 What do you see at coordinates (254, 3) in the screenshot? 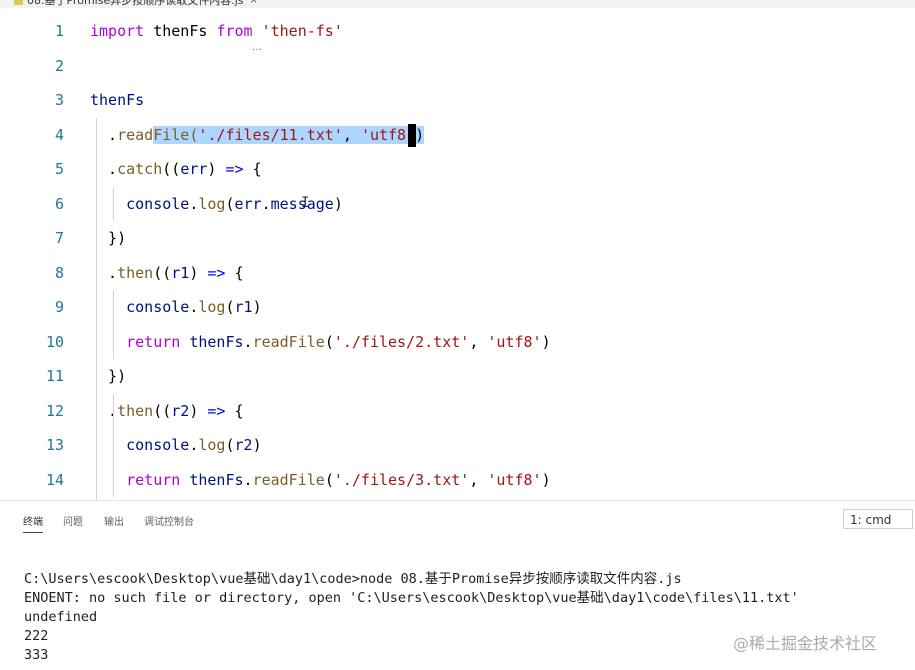
I see `close-icon: ×` at bounding box center [254, 3].